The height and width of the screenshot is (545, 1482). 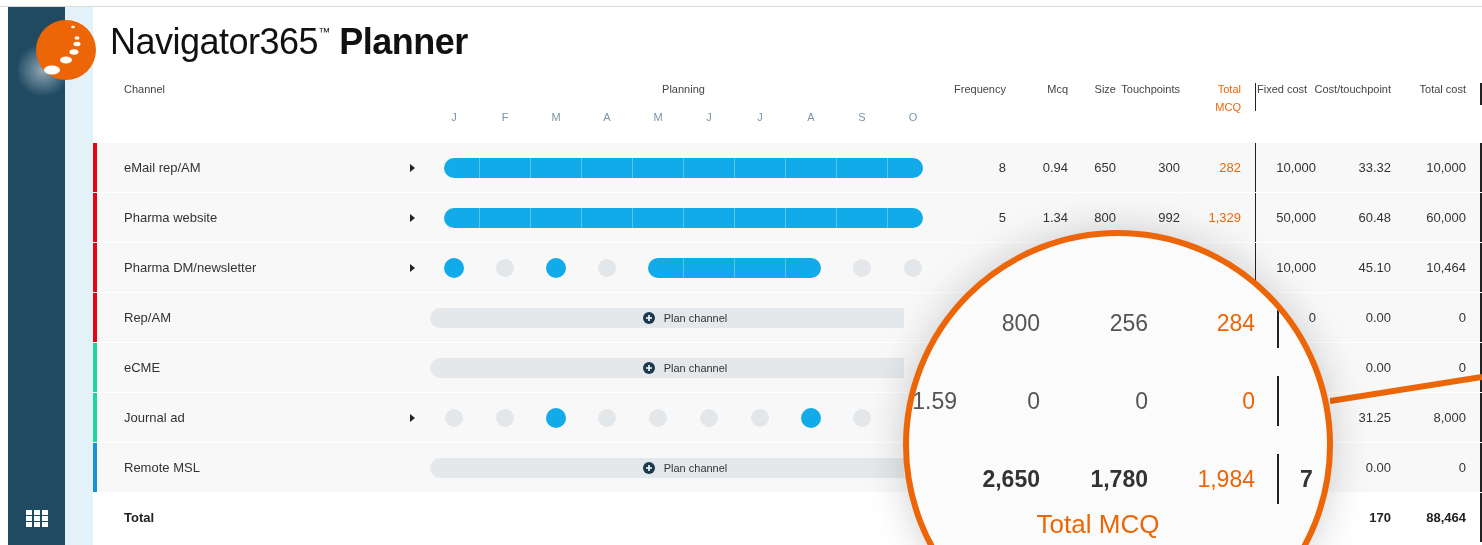 I want to click on table-cell: 300, so click(x=1169, y=167).